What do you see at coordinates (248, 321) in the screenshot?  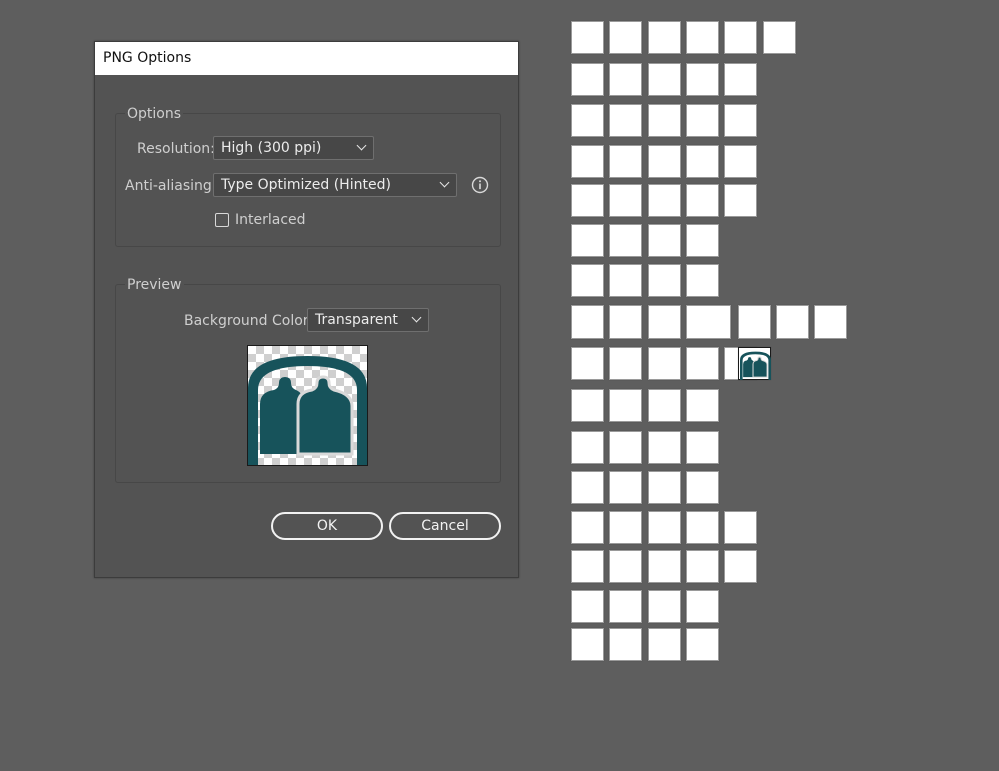 I see `background-color-label: Background Color:` at bounding box center [248, 321].